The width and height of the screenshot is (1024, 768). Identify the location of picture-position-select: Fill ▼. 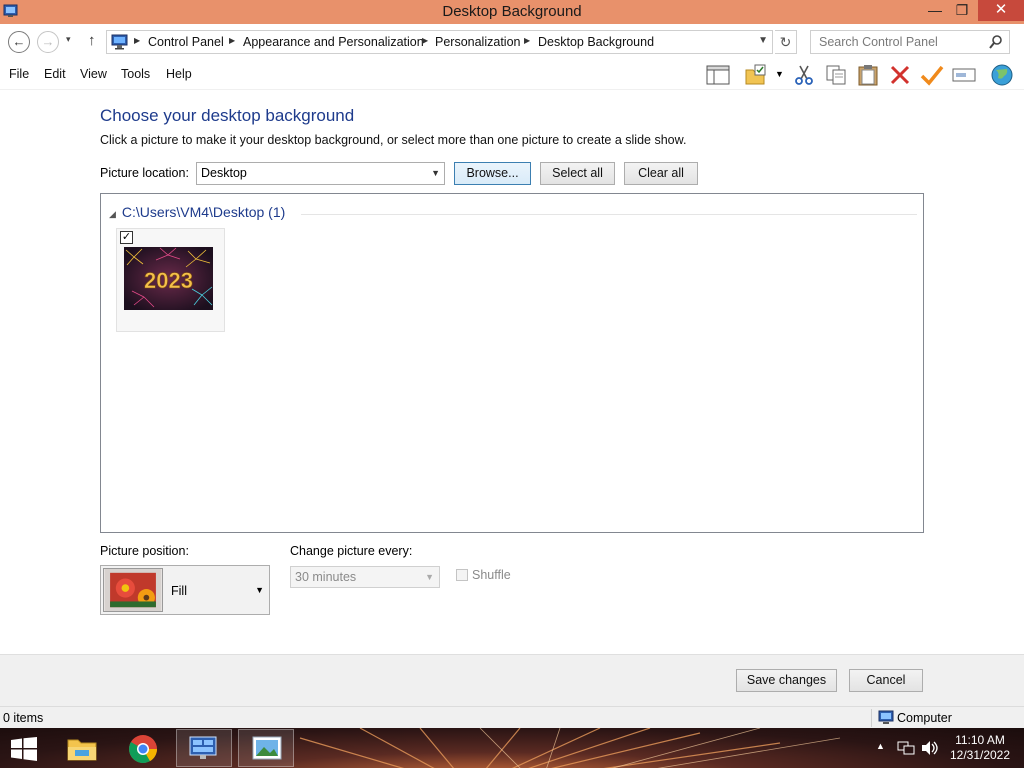
(185, 590).